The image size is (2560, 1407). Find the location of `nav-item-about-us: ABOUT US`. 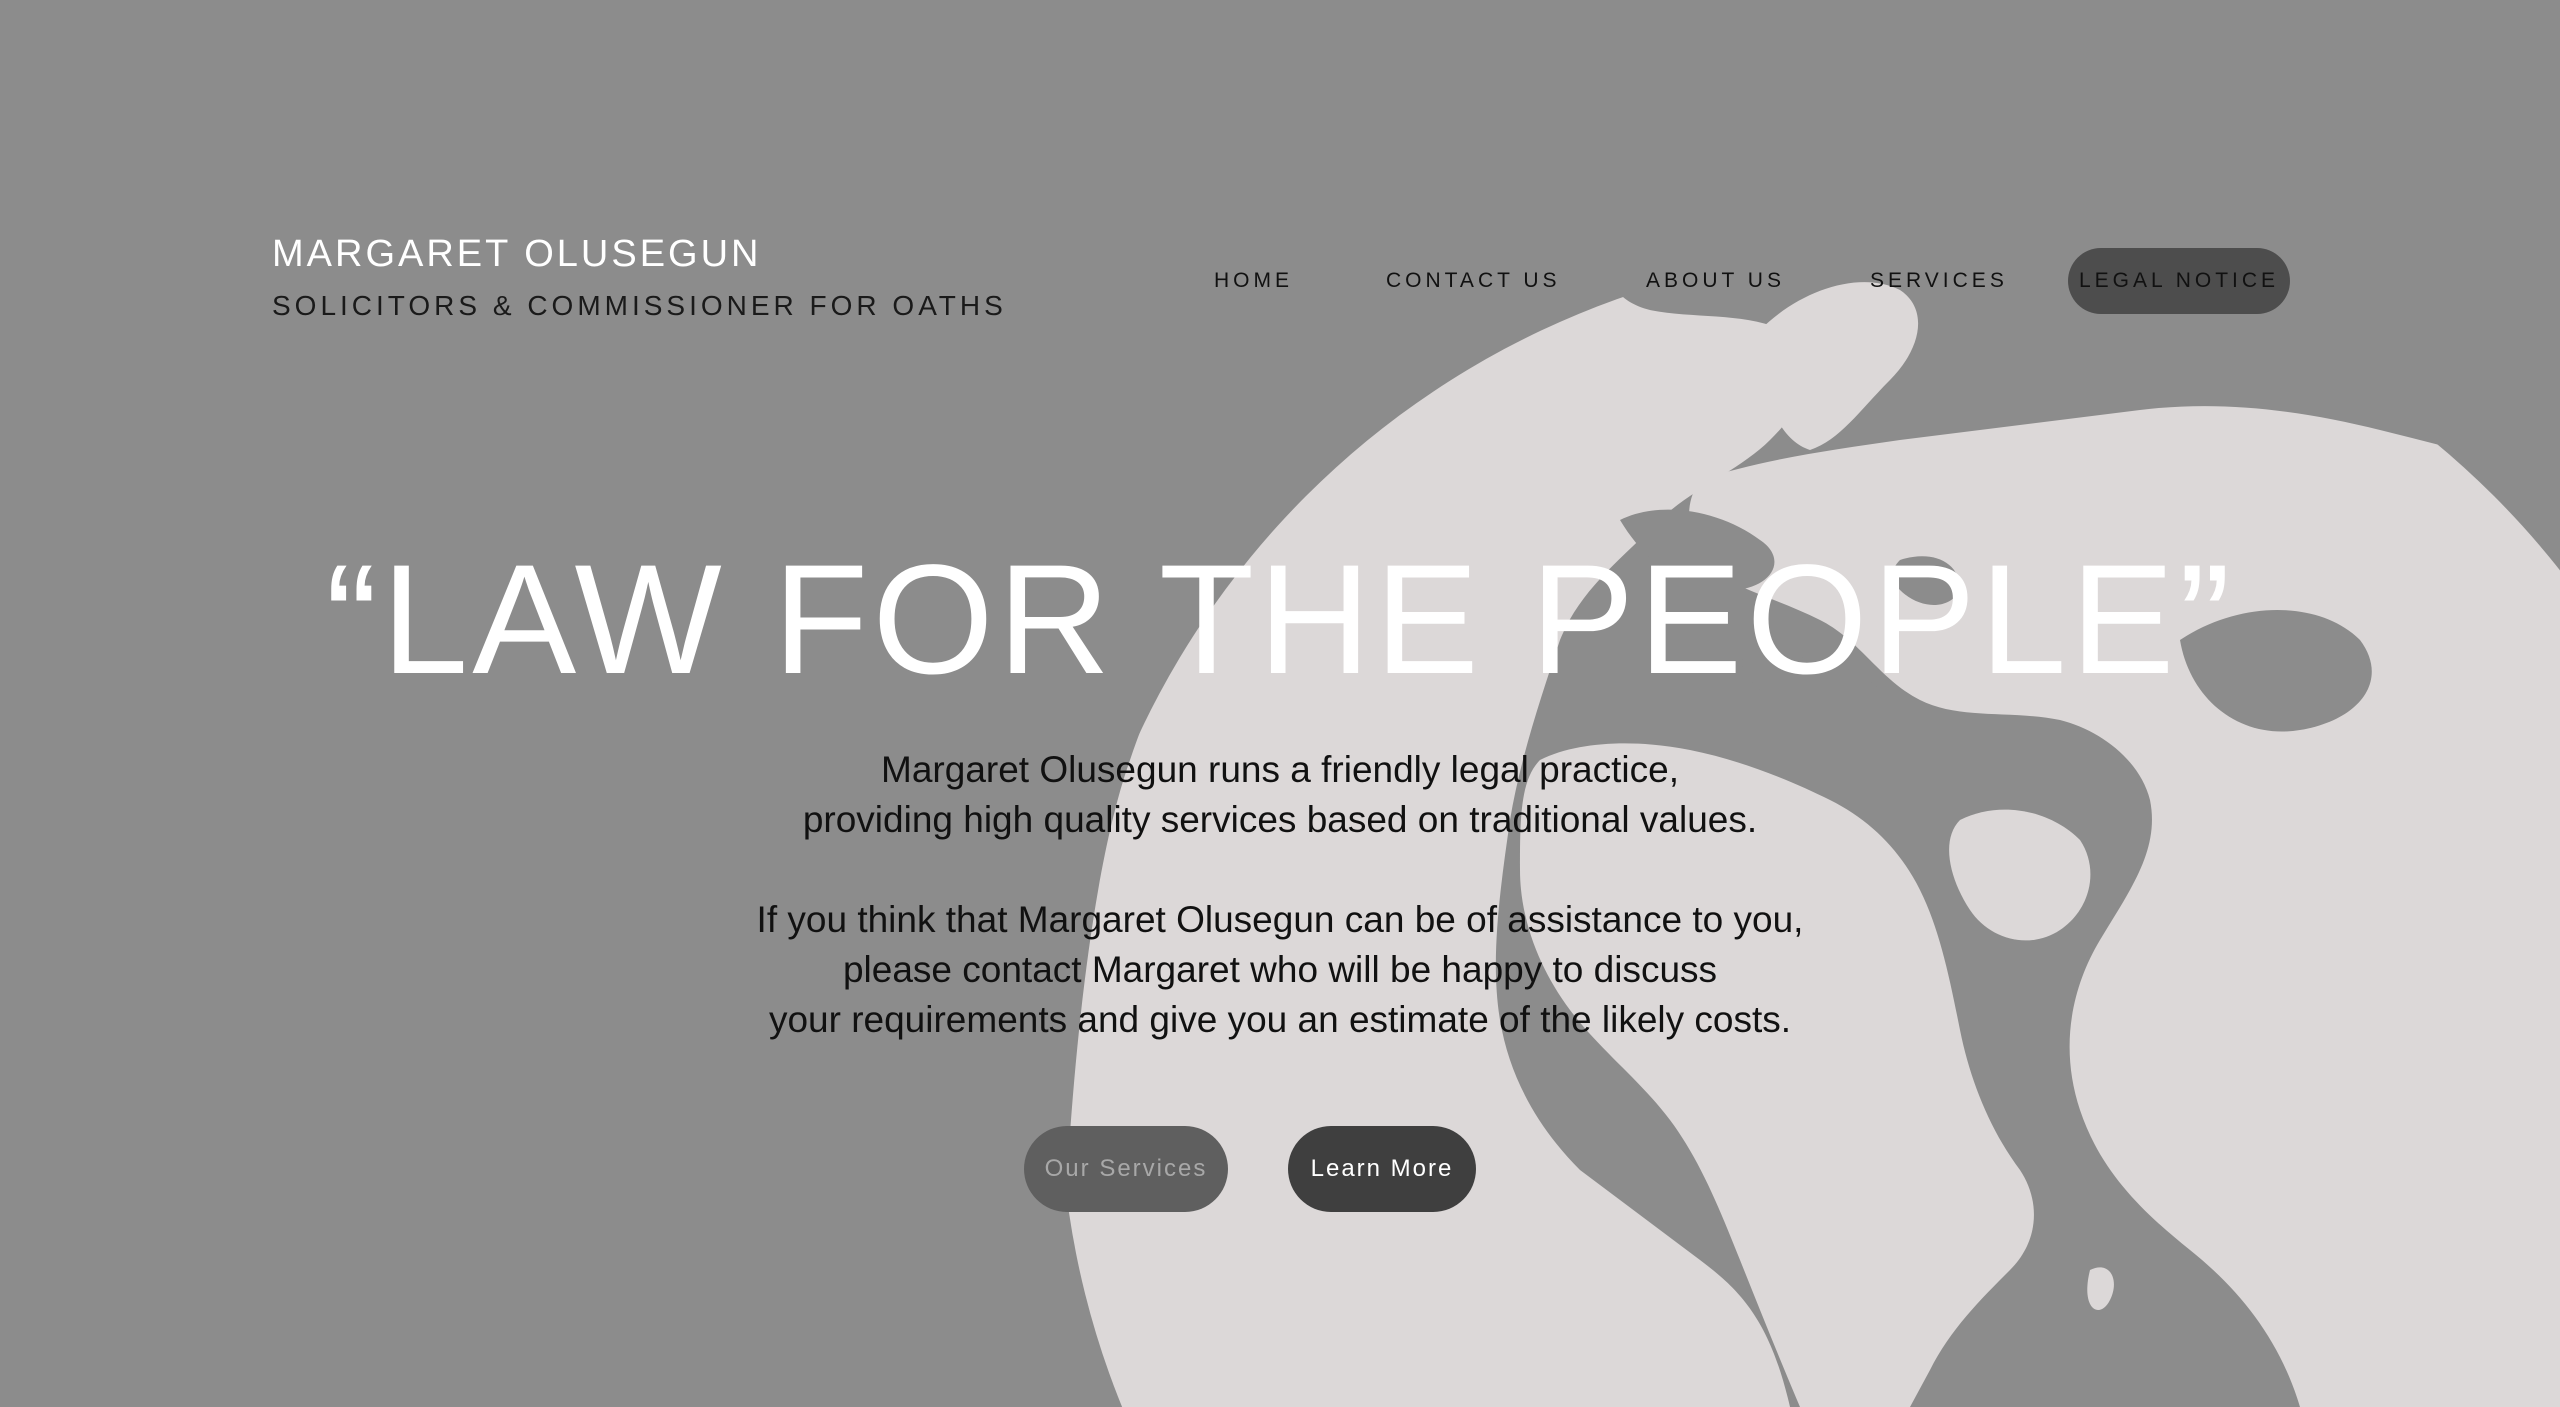

nav-item-about-us: ABOUT US is located at coordinates (1715, 281).